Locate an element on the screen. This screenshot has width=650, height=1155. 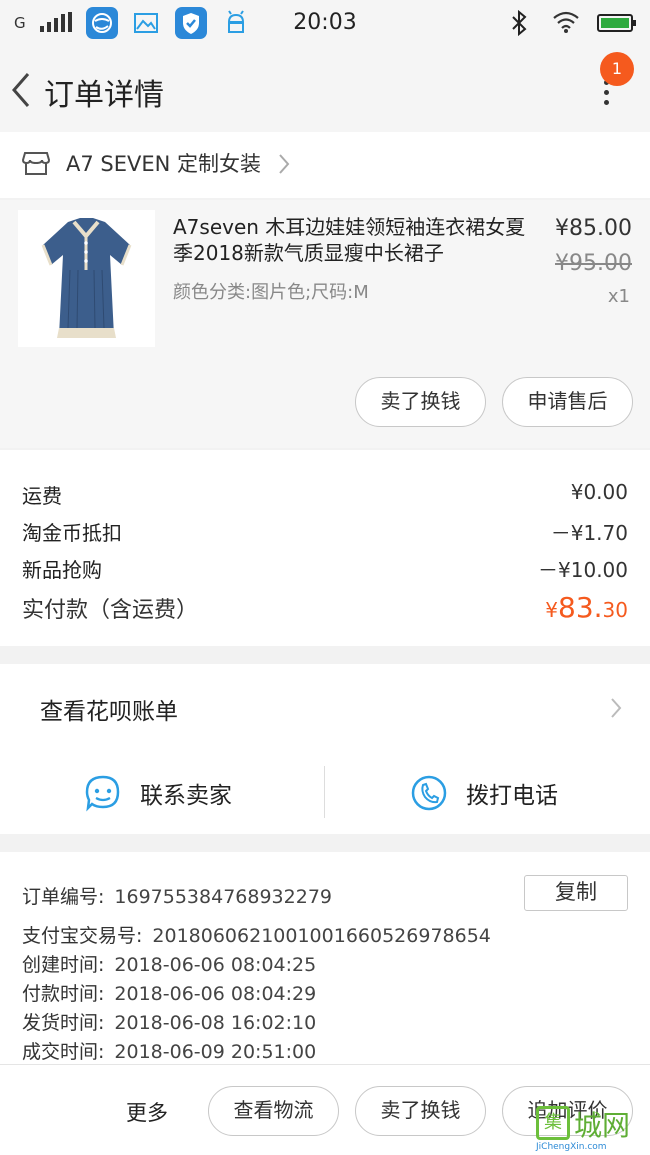
info-value: 2018-06-06 08:04:25 is located at coordinates (215, 965).